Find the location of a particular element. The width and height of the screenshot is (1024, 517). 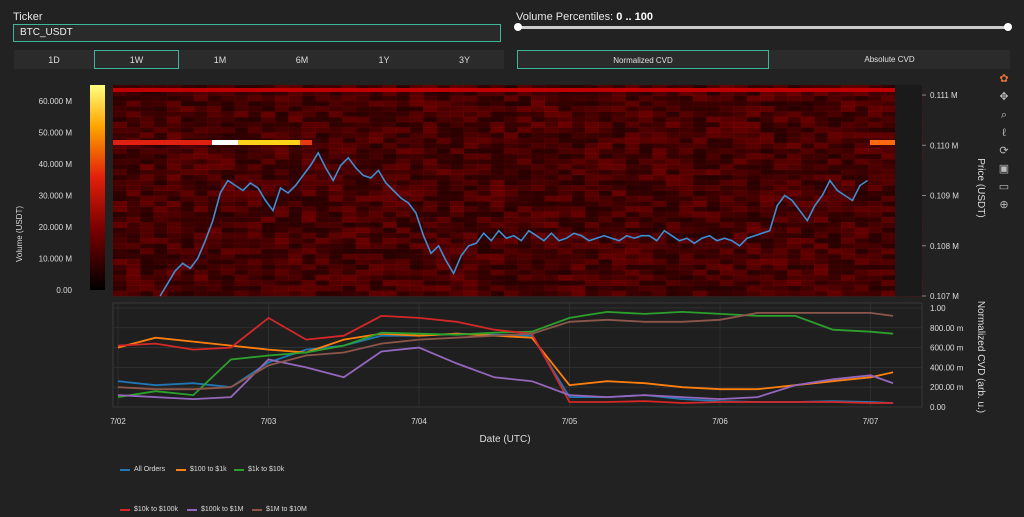

legend-item-s100_1k: $100 to $1k is located at coordinates (201, 469).